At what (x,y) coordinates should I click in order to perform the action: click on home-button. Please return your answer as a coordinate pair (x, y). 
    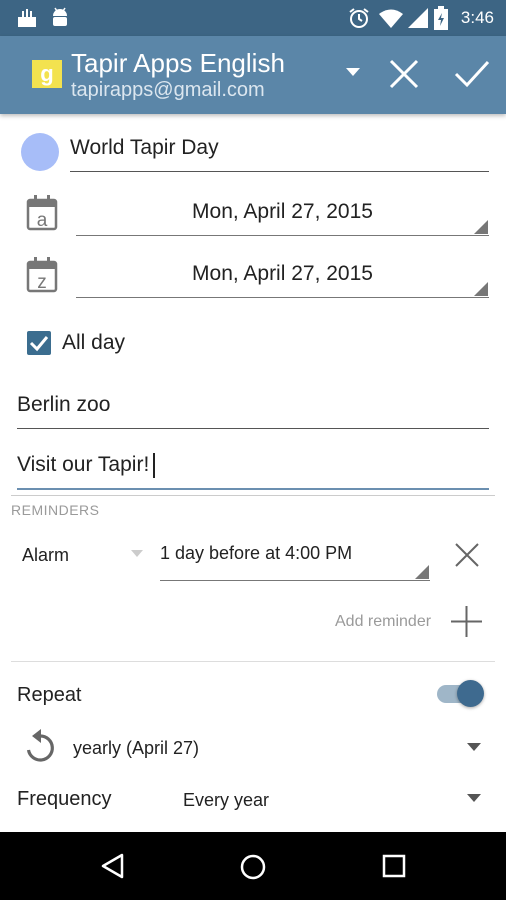
    Looking at the image, I should click on (253, 867).